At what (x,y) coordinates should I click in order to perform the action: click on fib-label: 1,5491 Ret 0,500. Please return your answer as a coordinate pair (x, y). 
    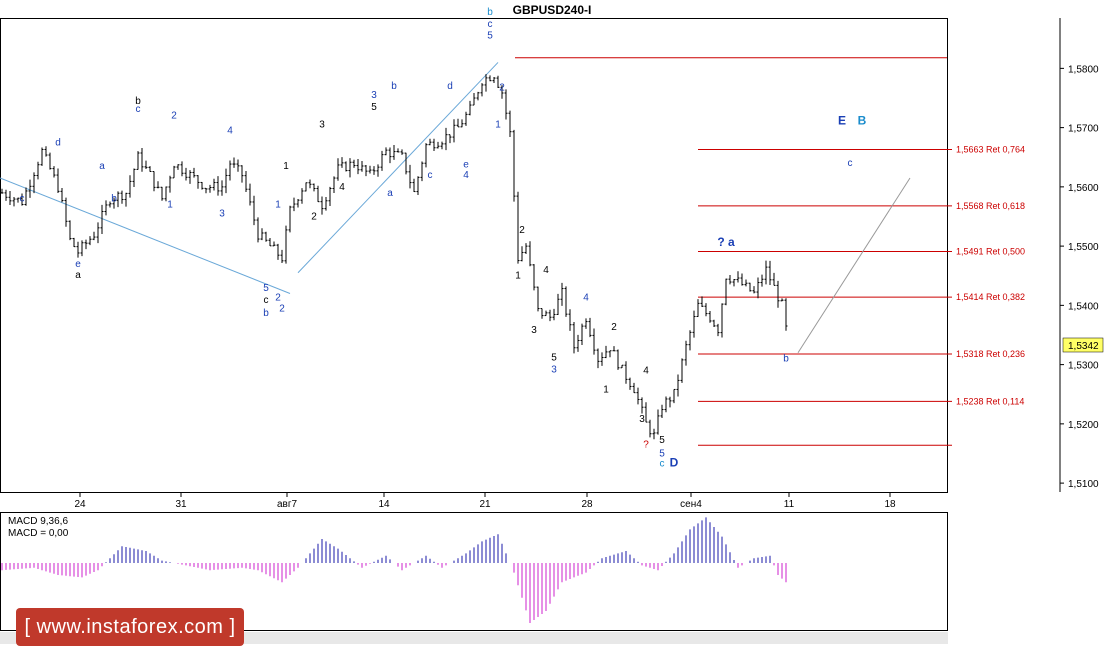
    Looking at the image, I should click on (990, 251).